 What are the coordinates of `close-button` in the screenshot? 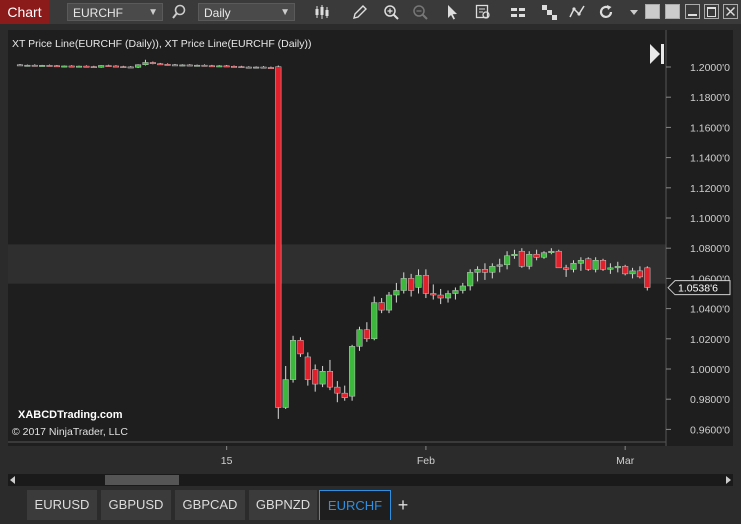 It's located at (730, 11).